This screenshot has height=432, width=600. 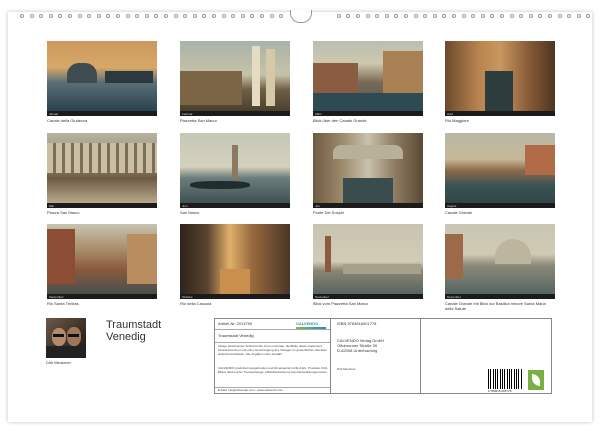 I want to click on photo: Oktober, so click(x=235, y=261).